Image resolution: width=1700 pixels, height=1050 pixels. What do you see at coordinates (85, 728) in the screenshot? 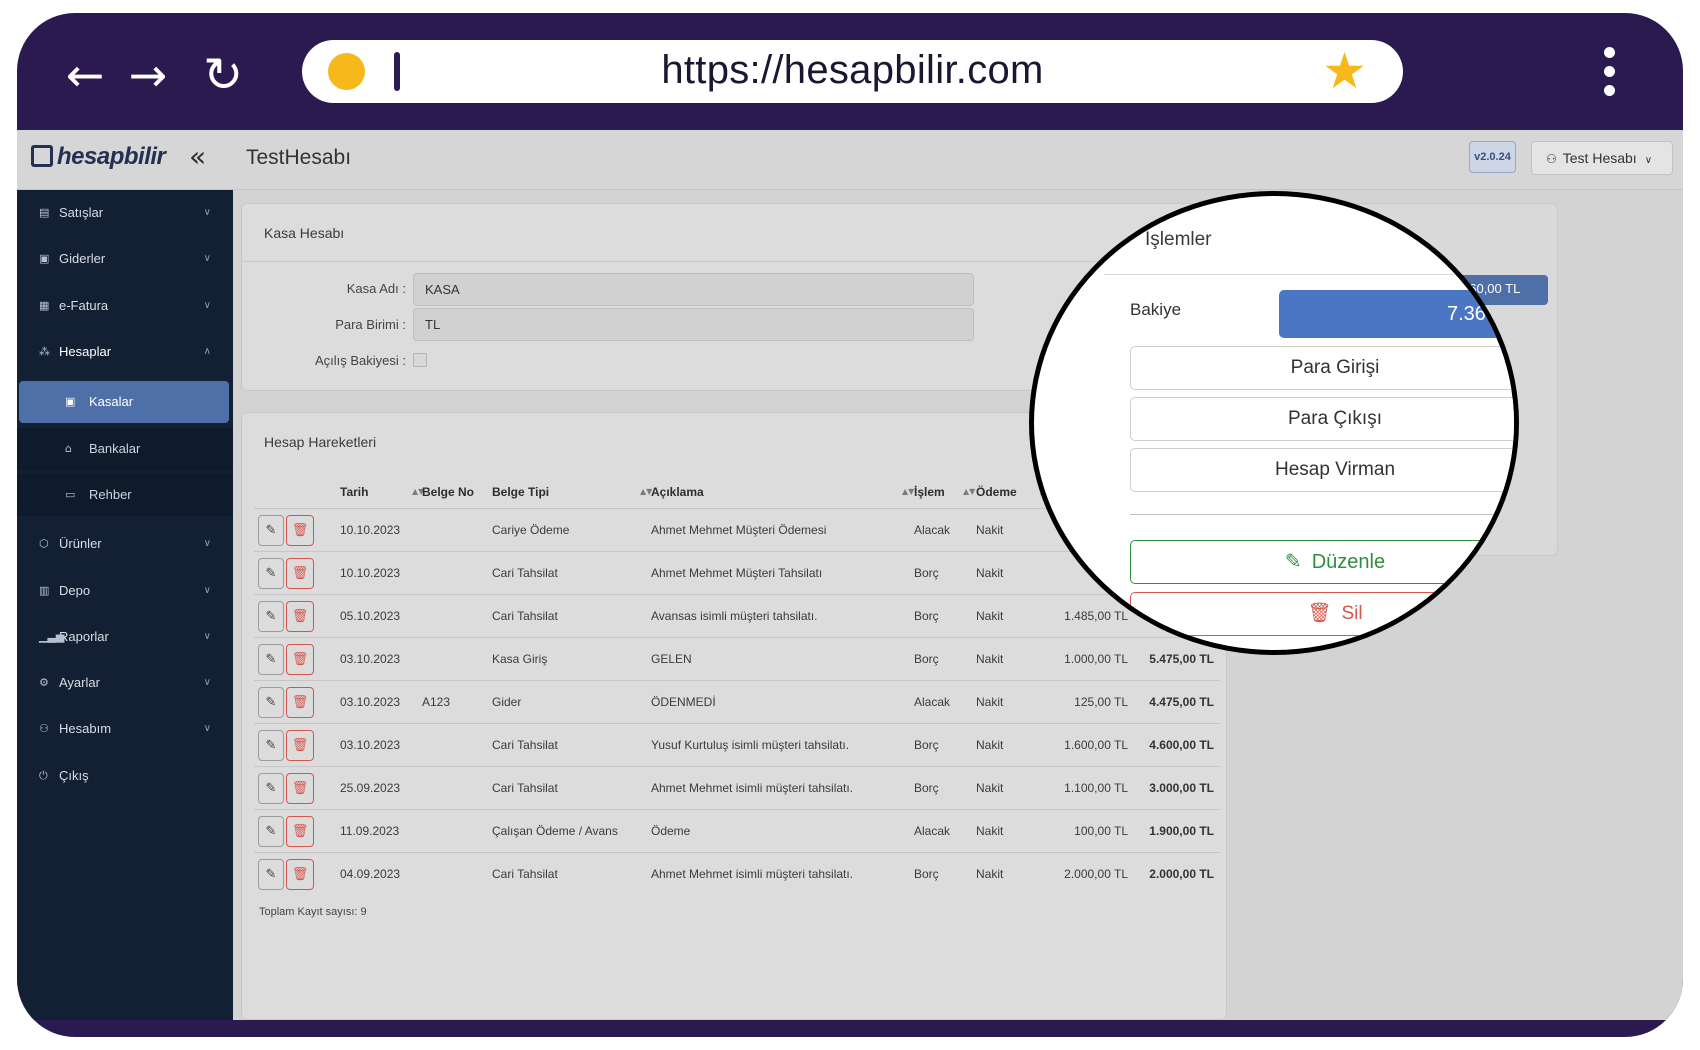
I see `sidebar-item-label: Hesabım` at bounding box center [85, 728].